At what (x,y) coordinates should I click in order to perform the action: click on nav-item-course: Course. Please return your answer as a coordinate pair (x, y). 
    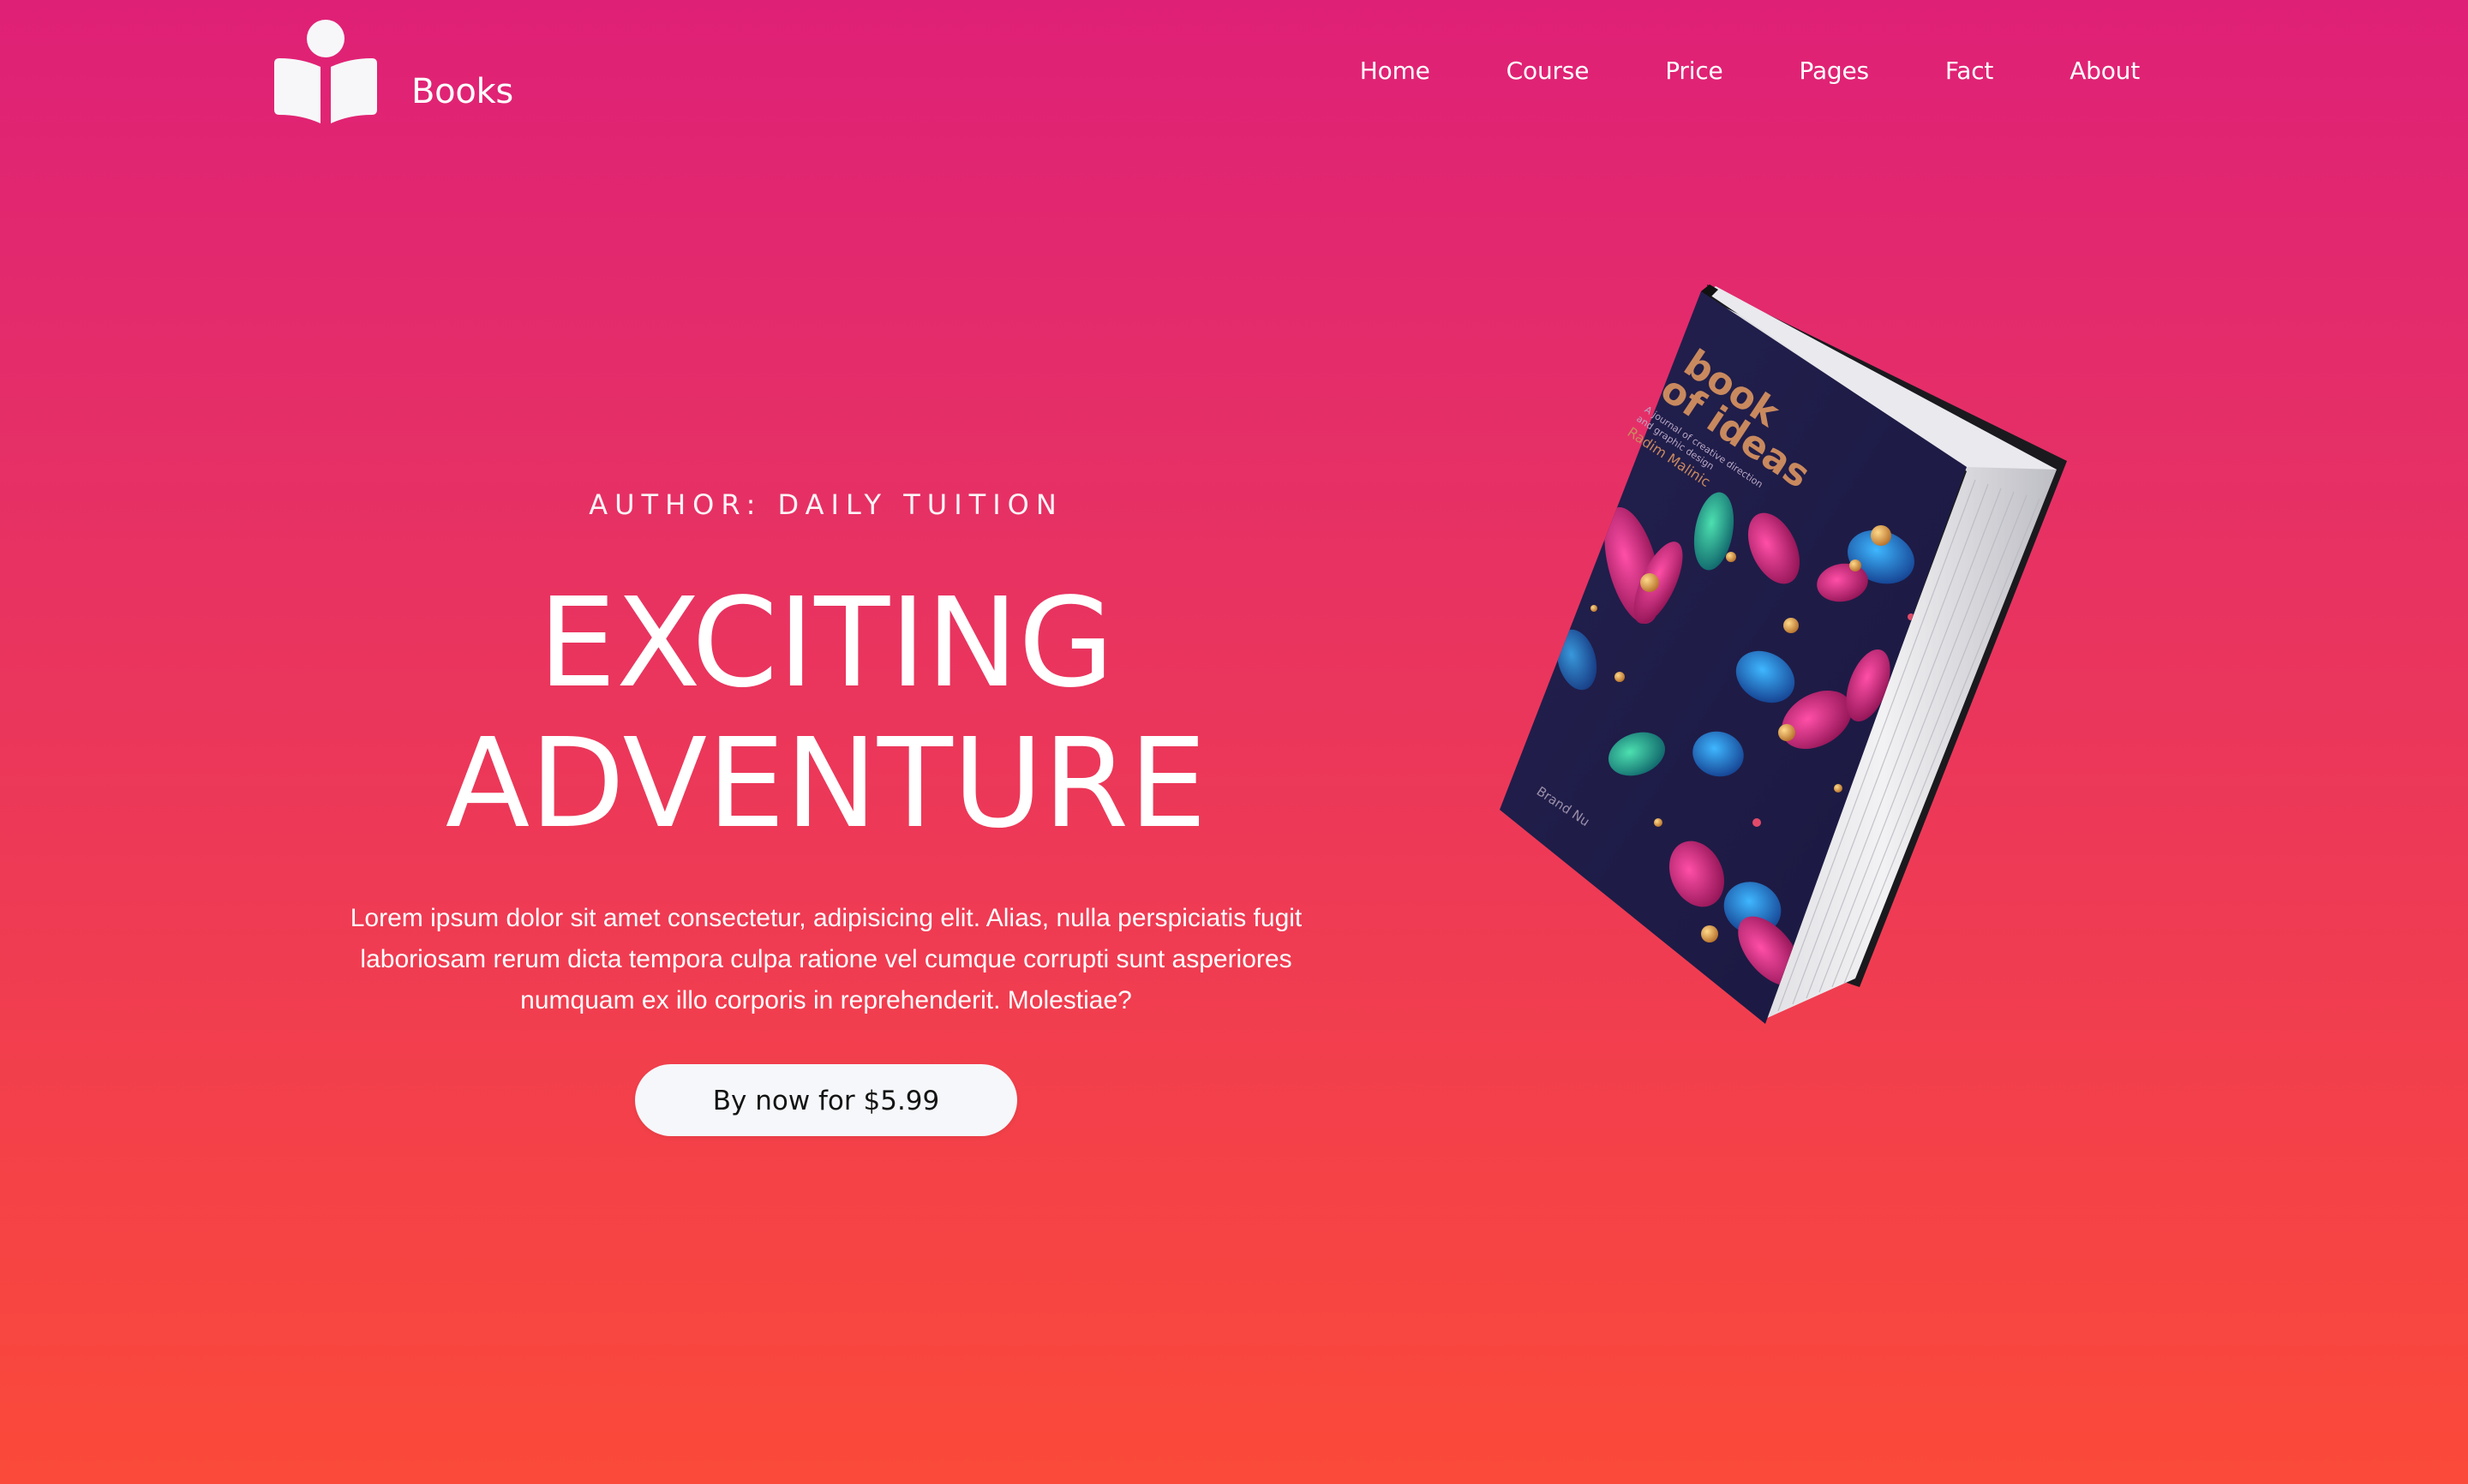
    Looking at the image, I should click on (1548, 71).